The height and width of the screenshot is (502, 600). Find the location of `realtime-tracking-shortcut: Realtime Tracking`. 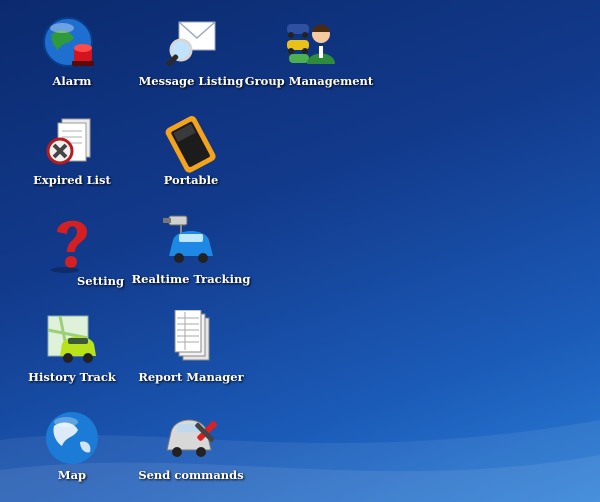

realtime-tracking-shortcut: Realtime Tracking is located at coordinates (191, 258).